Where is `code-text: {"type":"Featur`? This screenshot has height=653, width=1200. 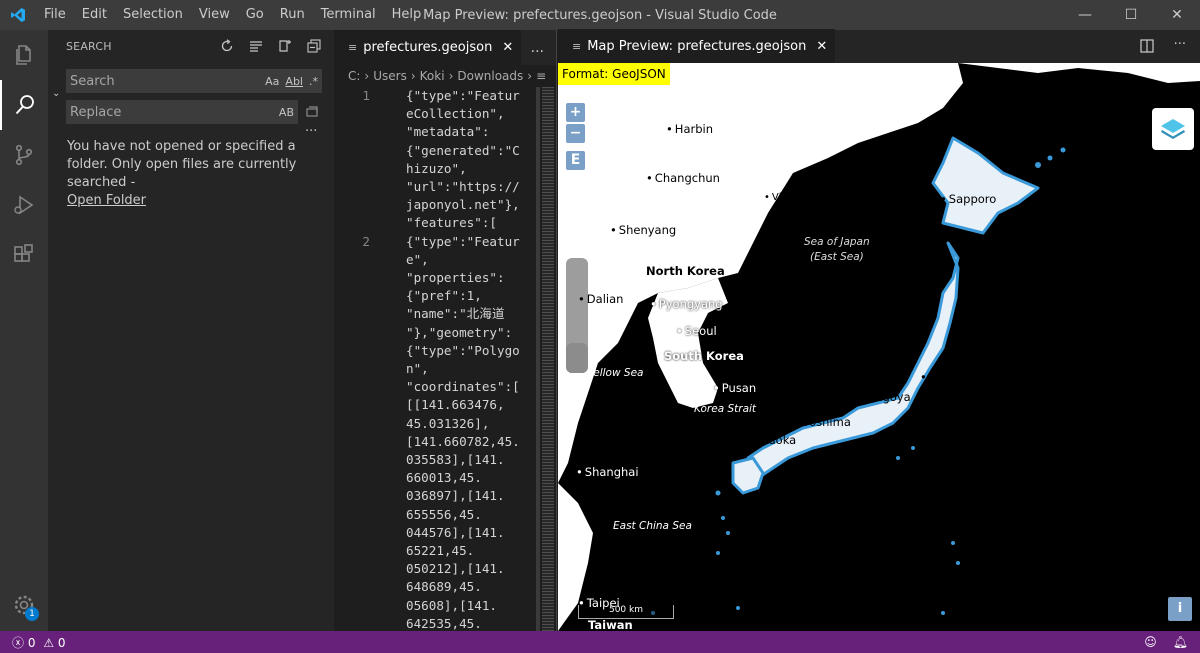 code-text: {"type":"Featur is located at coordinates (463, 95).